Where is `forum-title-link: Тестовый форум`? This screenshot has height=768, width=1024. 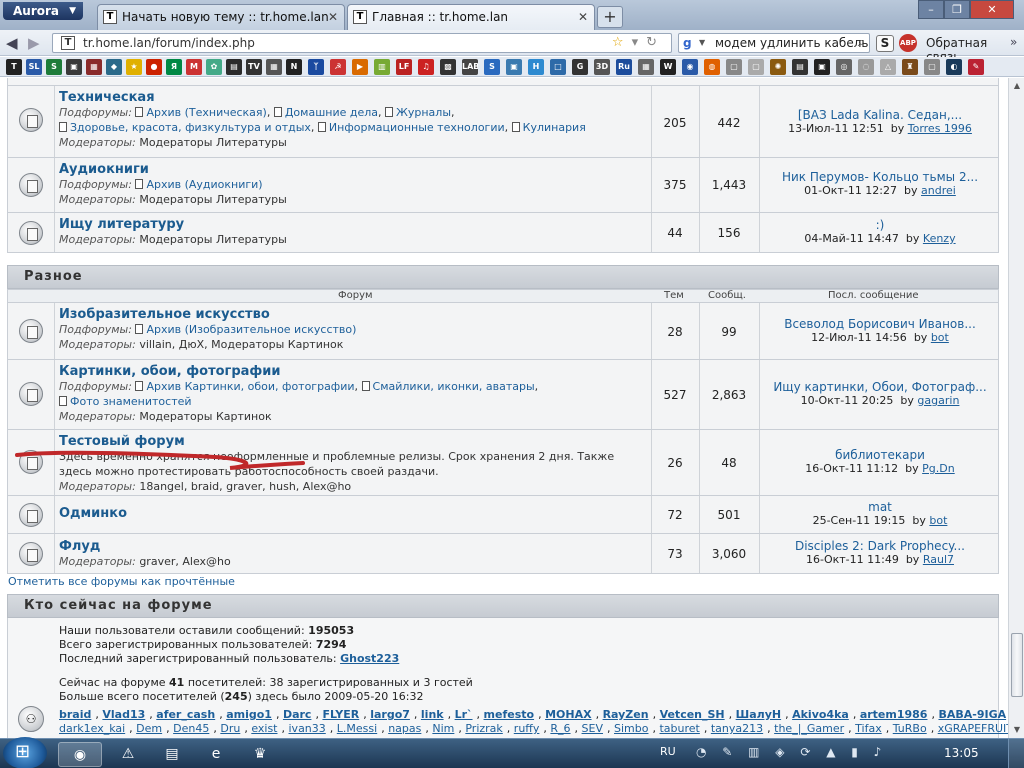 forum-title-link: Тестовый форум is located at coordinates (351, 441).